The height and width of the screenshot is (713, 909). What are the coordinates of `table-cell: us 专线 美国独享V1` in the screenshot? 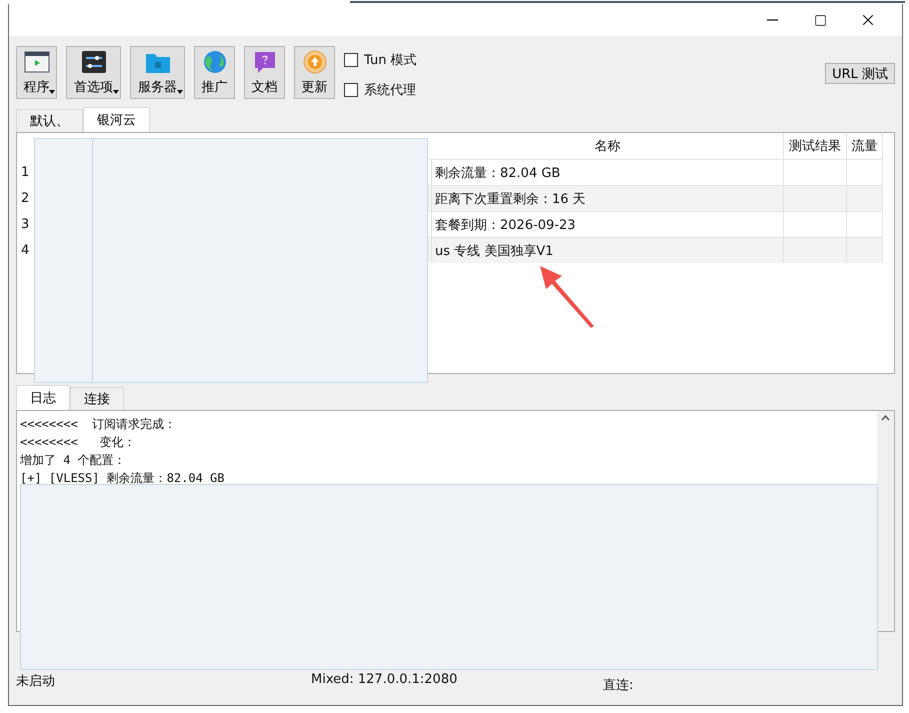 It's located at (608, 250).